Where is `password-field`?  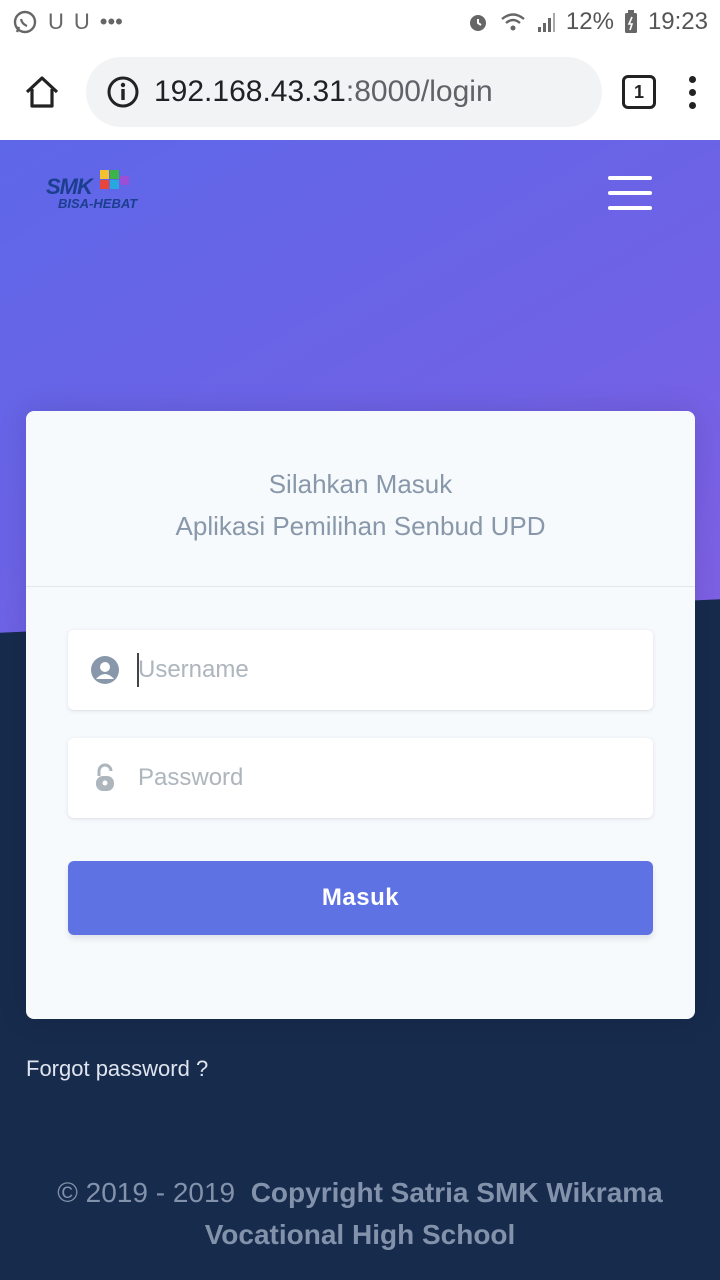
password-field is located at coordinates (360, 778).